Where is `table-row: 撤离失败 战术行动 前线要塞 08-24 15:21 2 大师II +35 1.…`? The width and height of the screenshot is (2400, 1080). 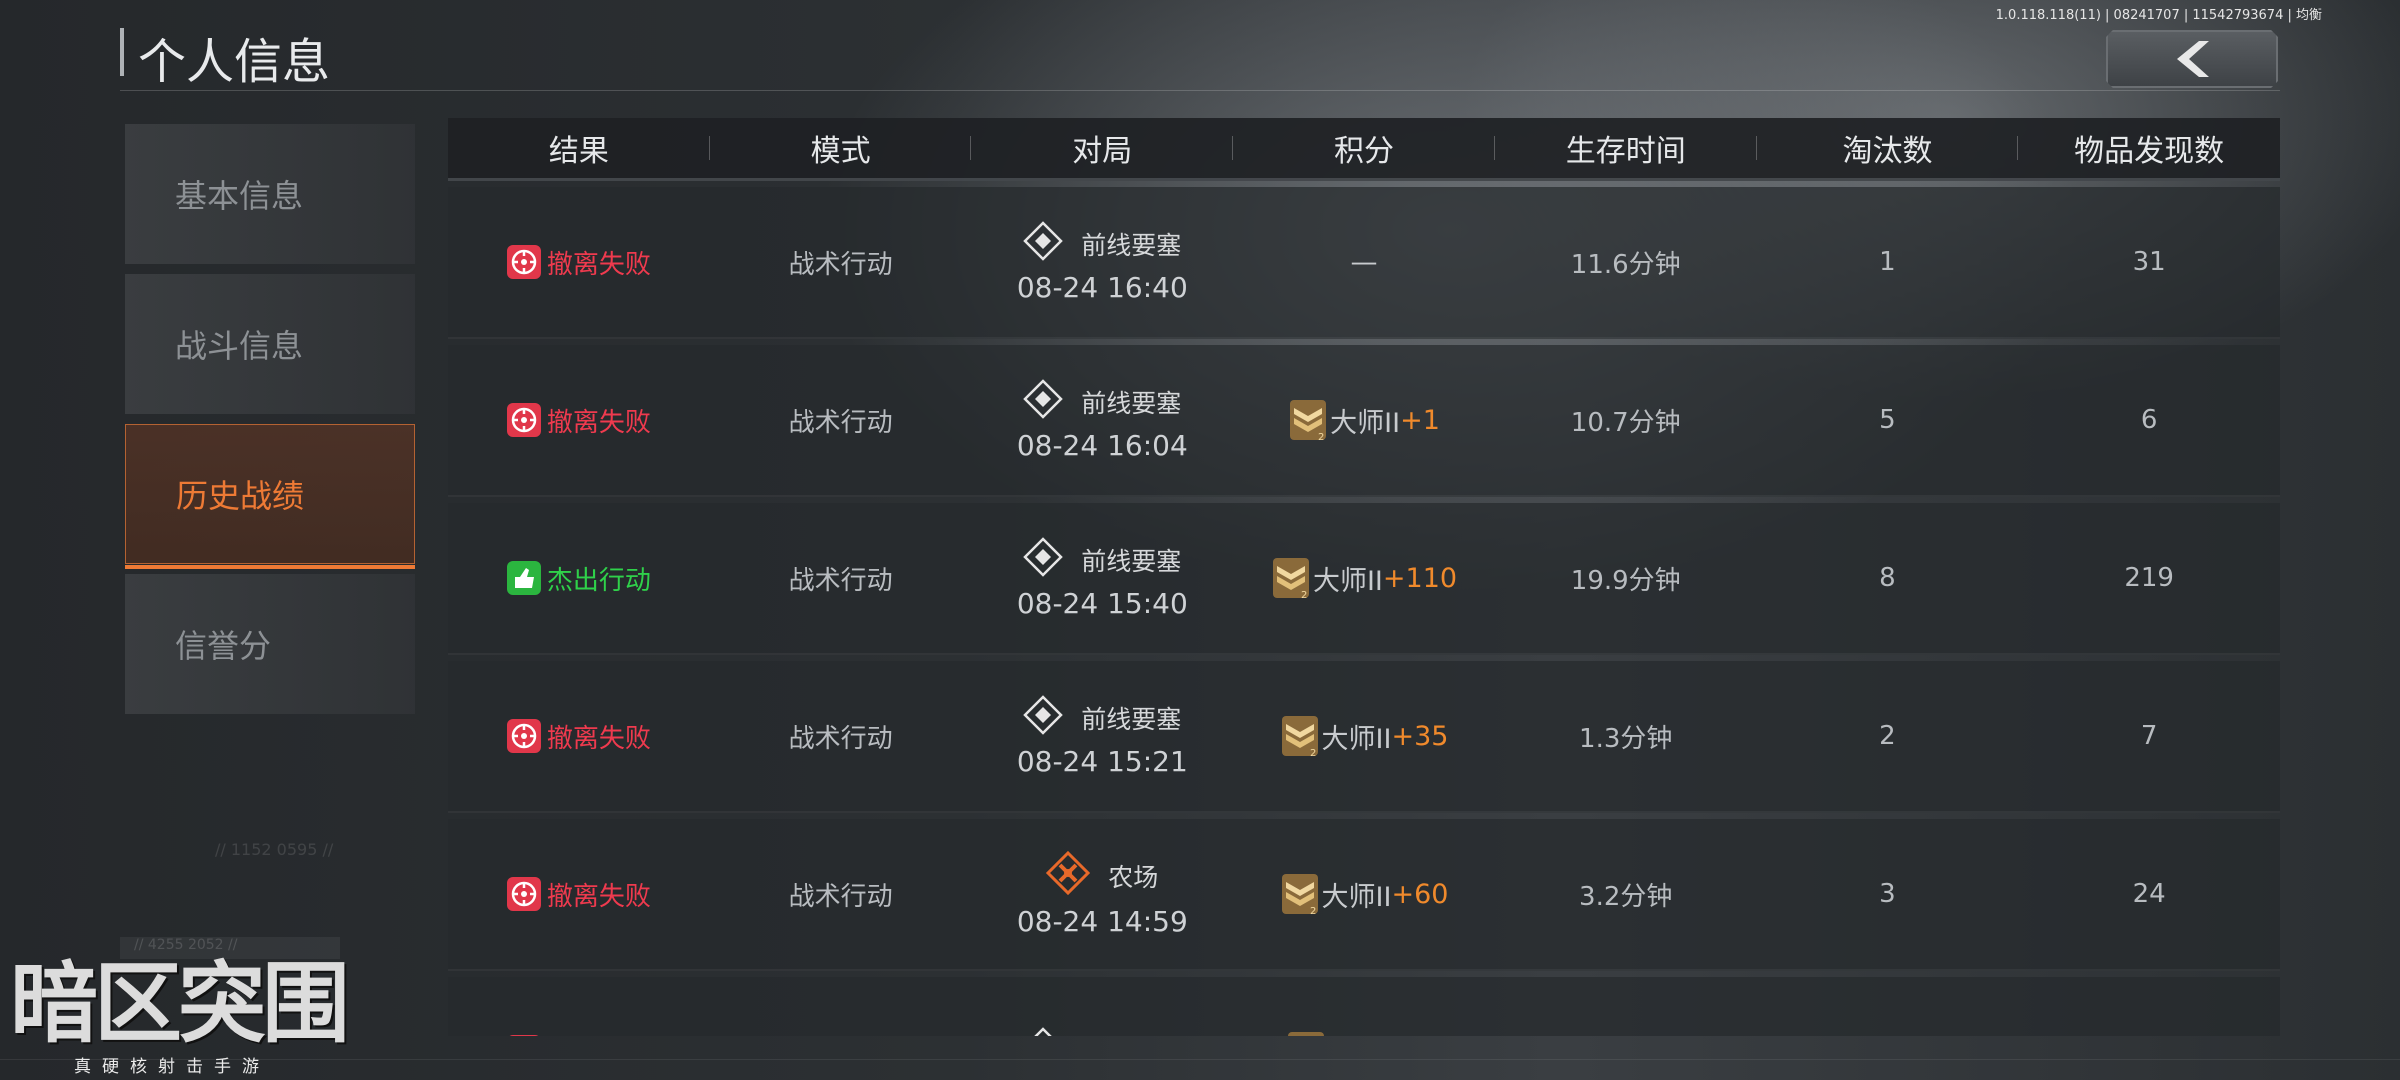 table-row: 撤离失败 战术行动 前线要塞 08-24 15:21 2 大师II +35 1.… is located at coordinates (1364, 737).